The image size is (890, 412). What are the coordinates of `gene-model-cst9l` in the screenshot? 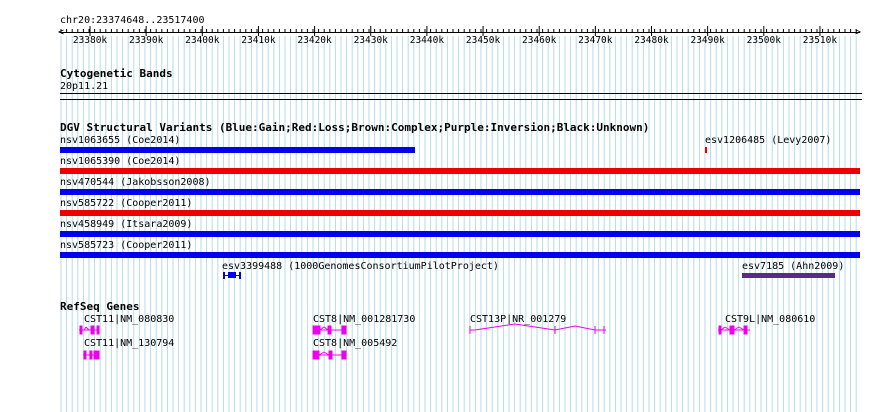 It's located at (734, 330).